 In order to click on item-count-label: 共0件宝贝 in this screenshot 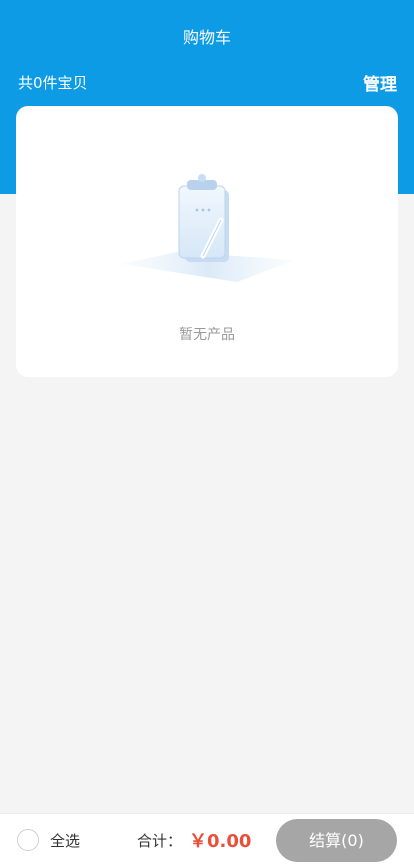, I will do `click(53, 83)`.